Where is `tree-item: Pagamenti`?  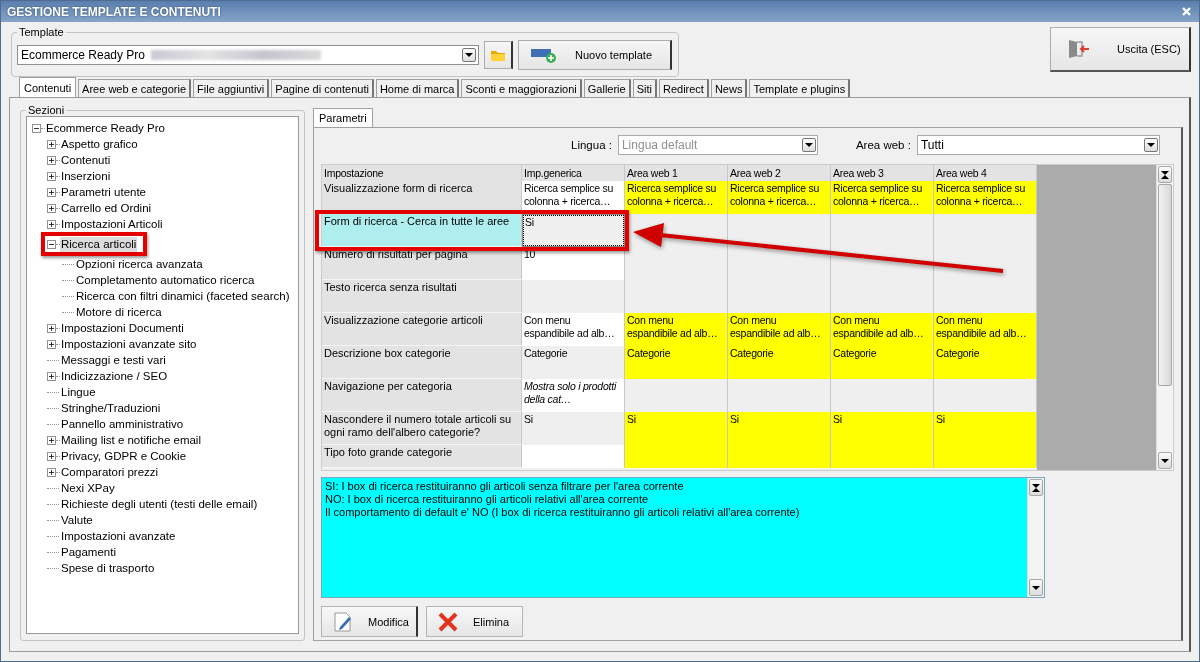
tree-item: Pagamenti is located at coordinates (88, 552).